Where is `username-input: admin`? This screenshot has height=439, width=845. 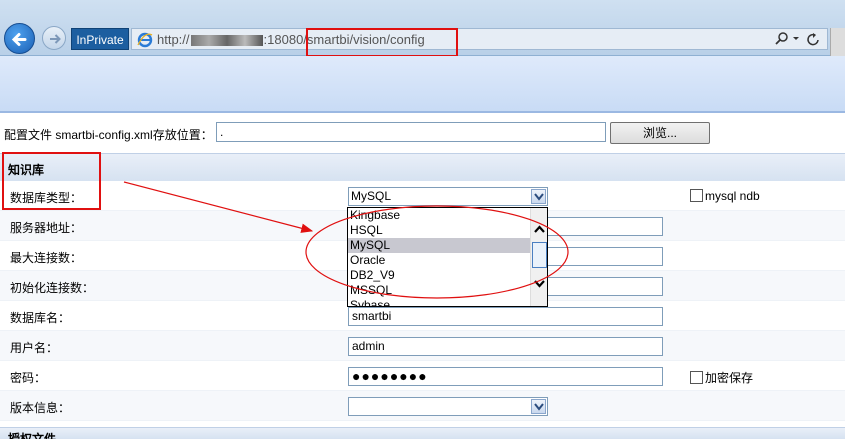
username-input: admin is located at coordinates (505, 346).